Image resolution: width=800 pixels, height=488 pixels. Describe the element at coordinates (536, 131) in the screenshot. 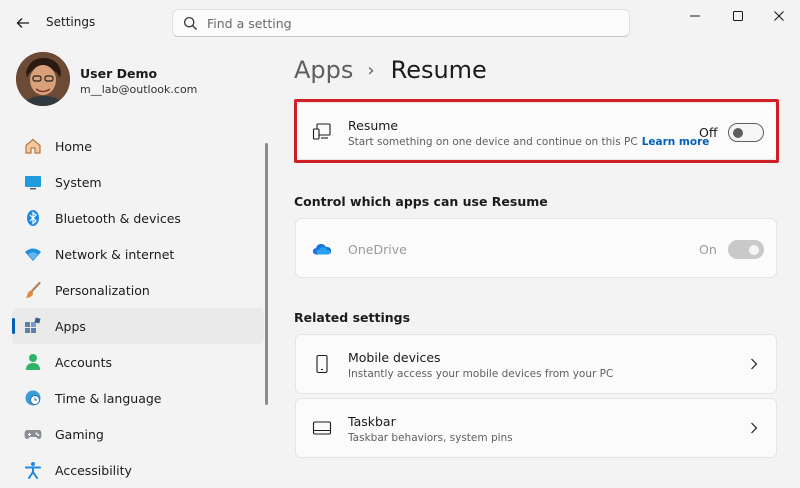

I see `highlight-frame` at that location.